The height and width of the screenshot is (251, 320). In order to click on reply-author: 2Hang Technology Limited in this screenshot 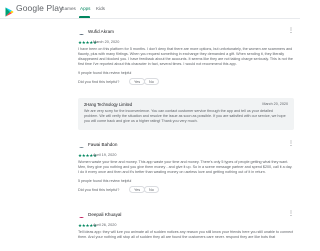, I will do `click(108, 104)`.